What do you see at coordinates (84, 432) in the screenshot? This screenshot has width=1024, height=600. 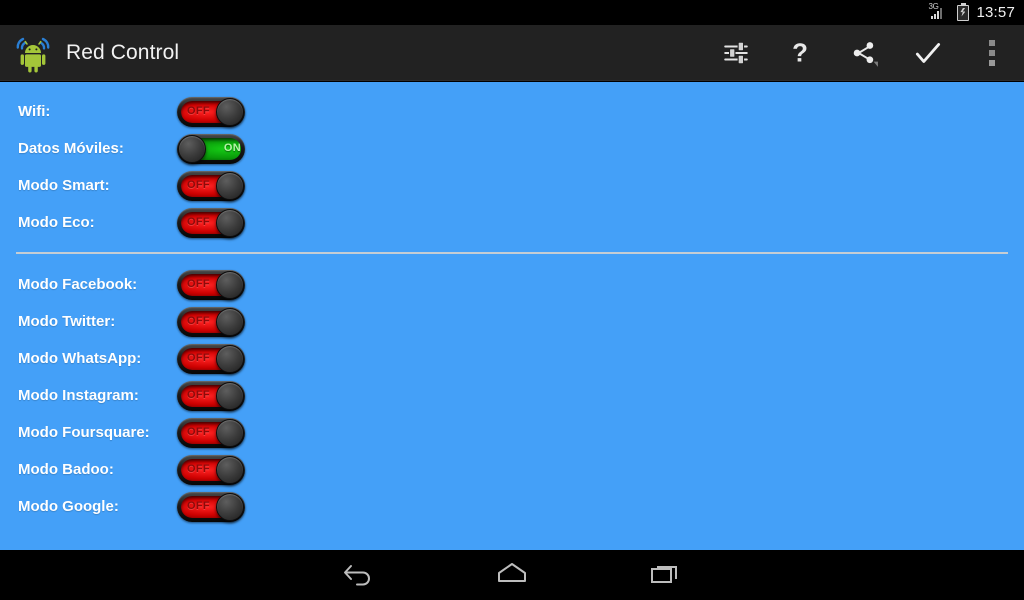 I see `settings-row-label: Modo Foursquare:` at bounding box center [84, 432].